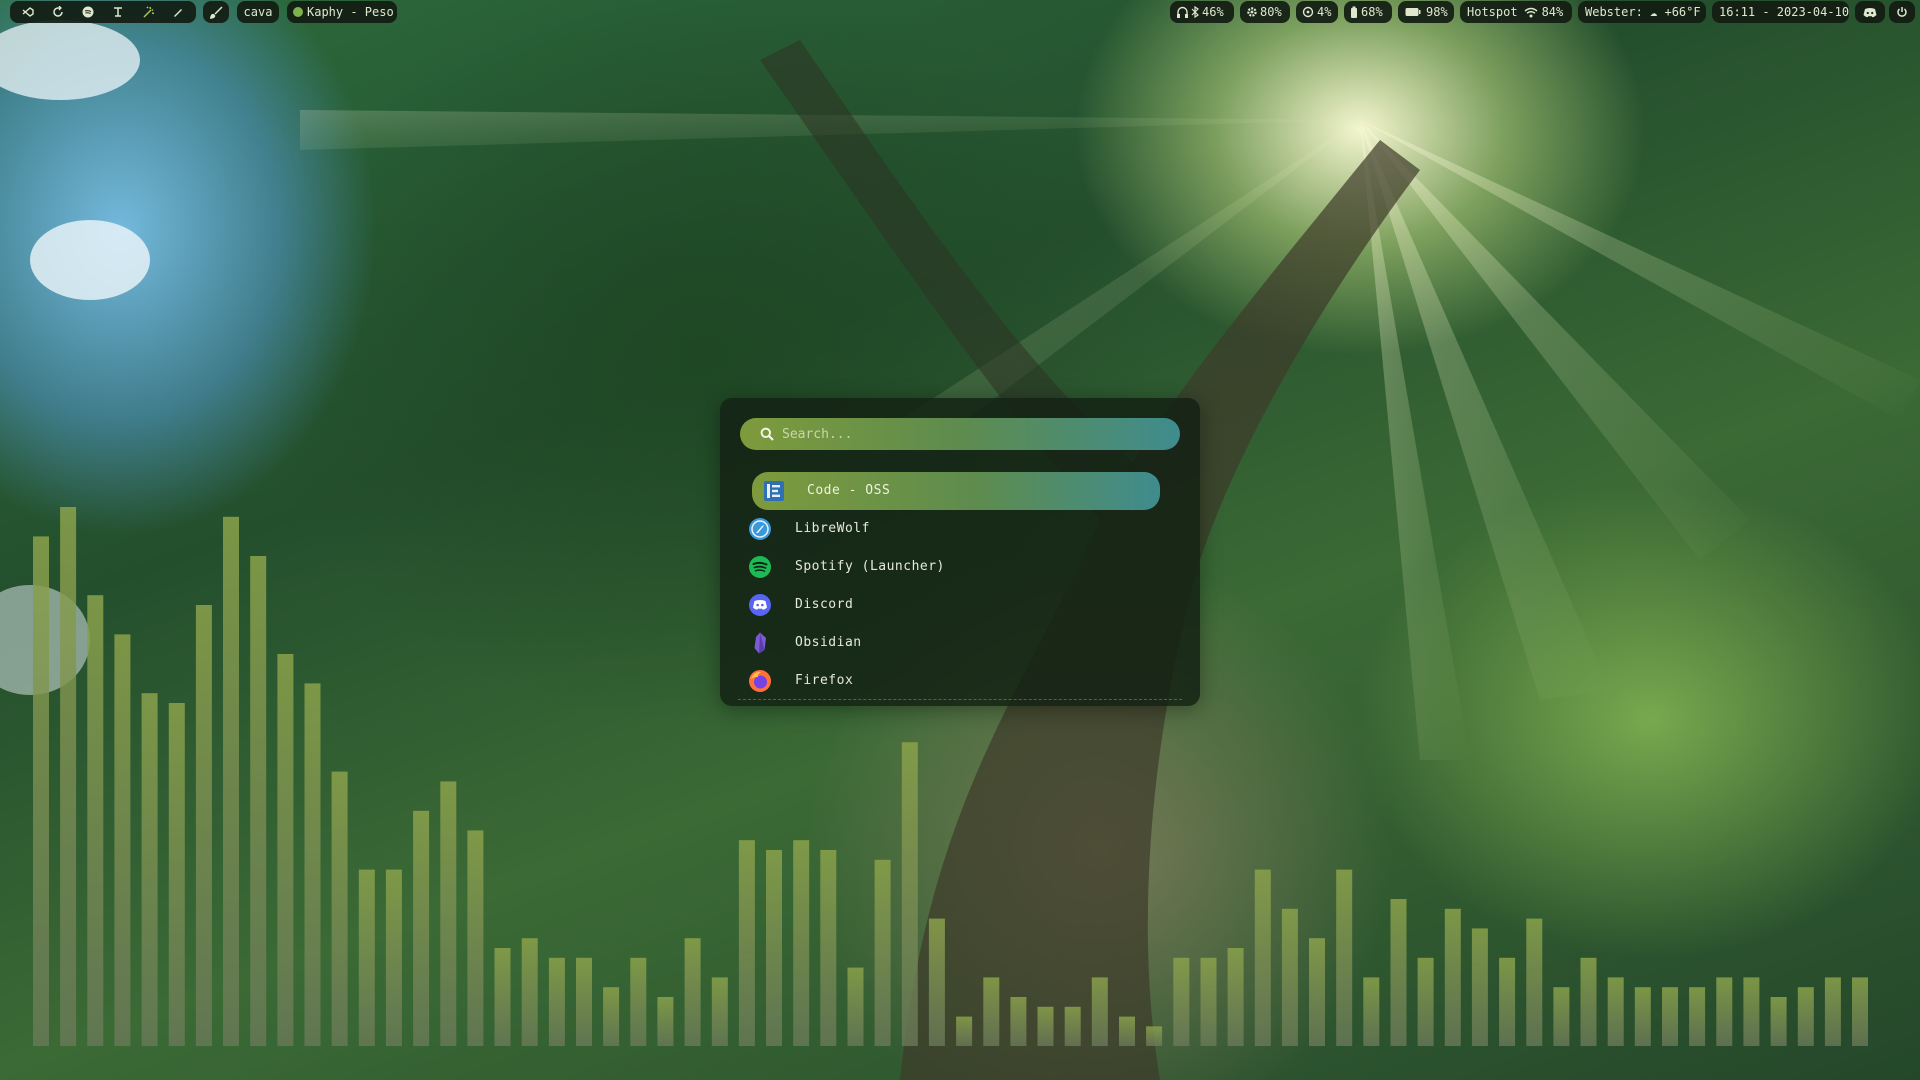 The height and width of the screenshot is (1080, 1920). I want to click on workspace-spotify, so click(88, 12).